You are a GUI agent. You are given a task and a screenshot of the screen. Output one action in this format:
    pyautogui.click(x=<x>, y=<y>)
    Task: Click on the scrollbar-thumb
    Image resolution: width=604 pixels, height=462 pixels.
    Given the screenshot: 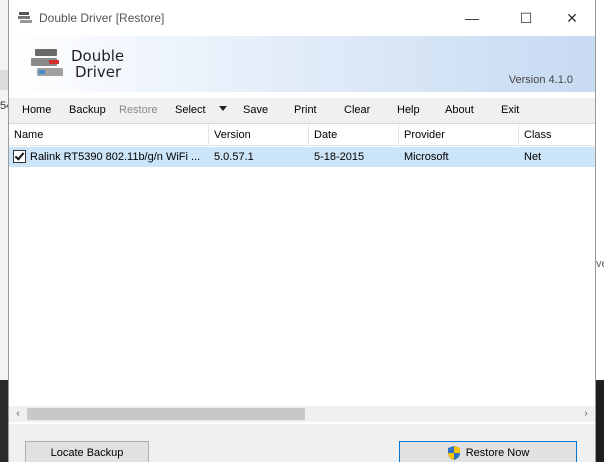 What is the action you would take?
    pyautogui.click(x=166, y=414)
    